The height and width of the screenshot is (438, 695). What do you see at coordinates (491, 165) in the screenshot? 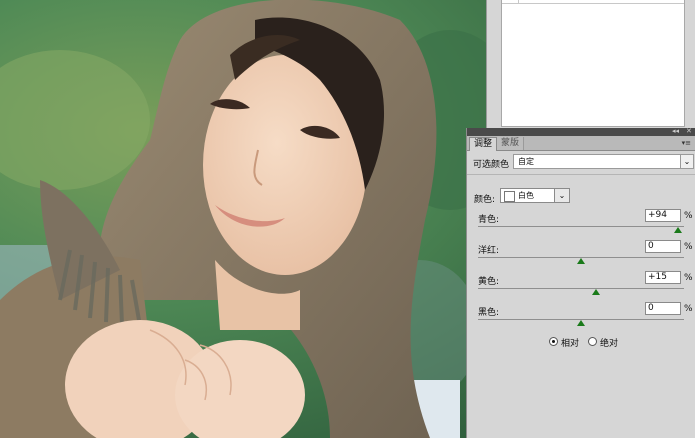
I see `adjustment-name: 可选颜色` at bounding box center [491, 165].